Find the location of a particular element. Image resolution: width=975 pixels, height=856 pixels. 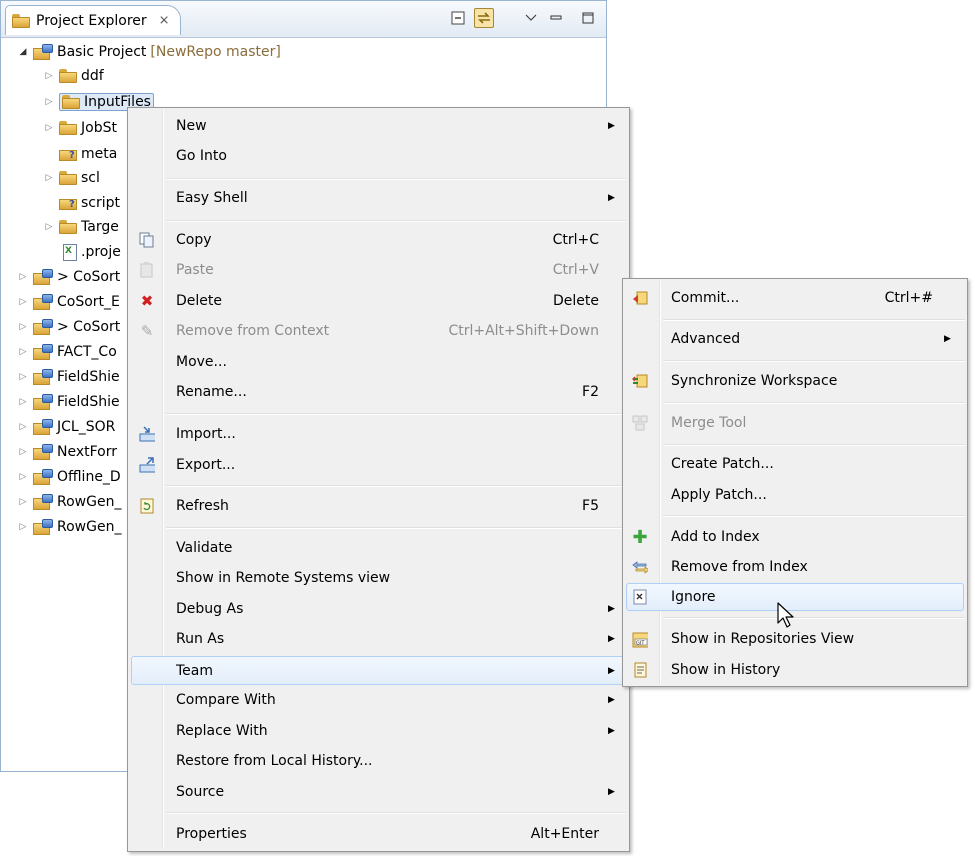

menu-item-team: Team ▶ is located at coordinates (378, 670).